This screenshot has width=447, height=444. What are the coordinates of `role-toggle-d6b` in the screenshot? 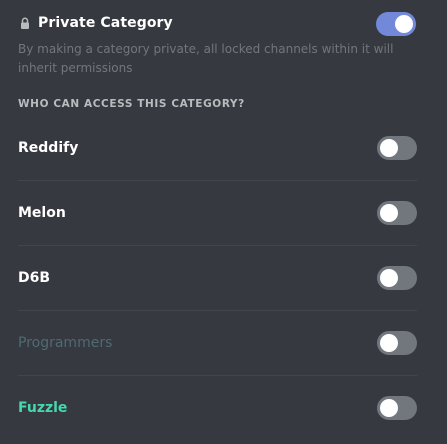 It's located at (397, 278).